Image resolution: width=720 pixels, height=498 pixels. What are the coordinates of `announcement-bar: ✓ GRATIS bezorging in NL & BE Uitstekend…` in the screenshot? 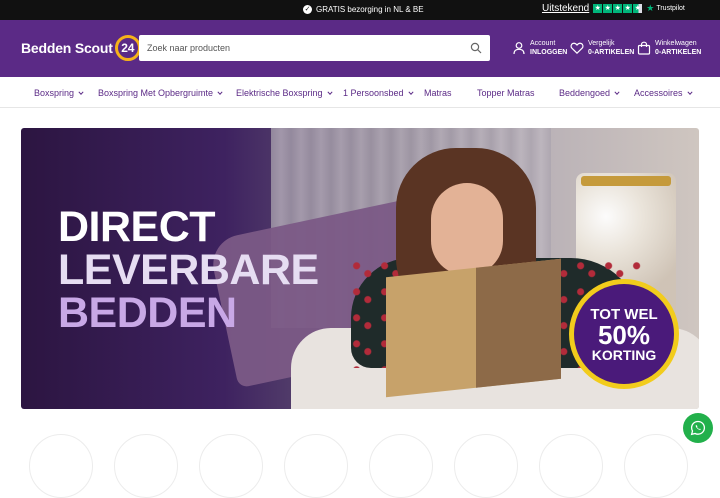 It's located at (360, 10).